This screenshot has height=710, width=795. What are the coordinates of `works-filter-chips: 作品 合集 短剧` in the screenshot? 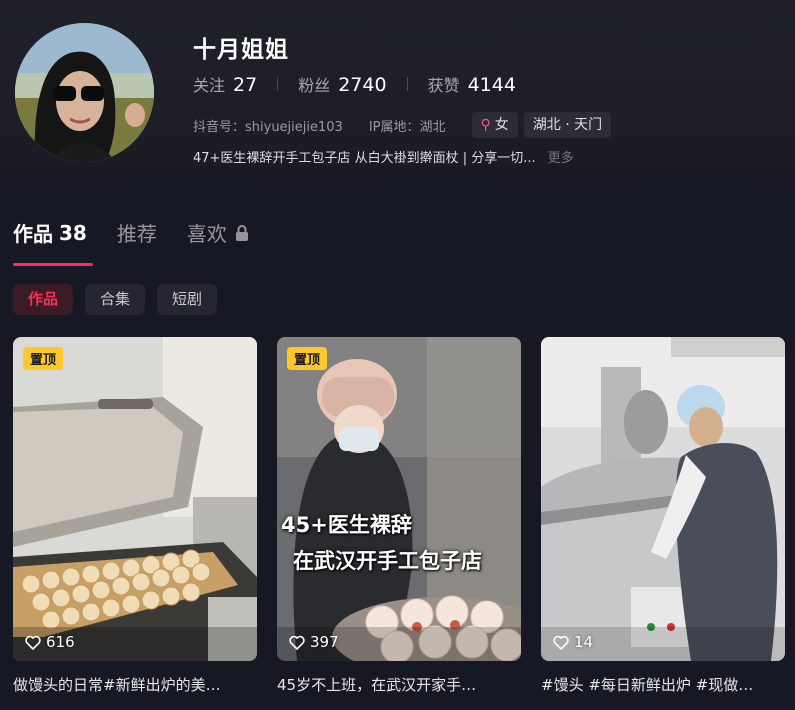 It's located at (121, 299).